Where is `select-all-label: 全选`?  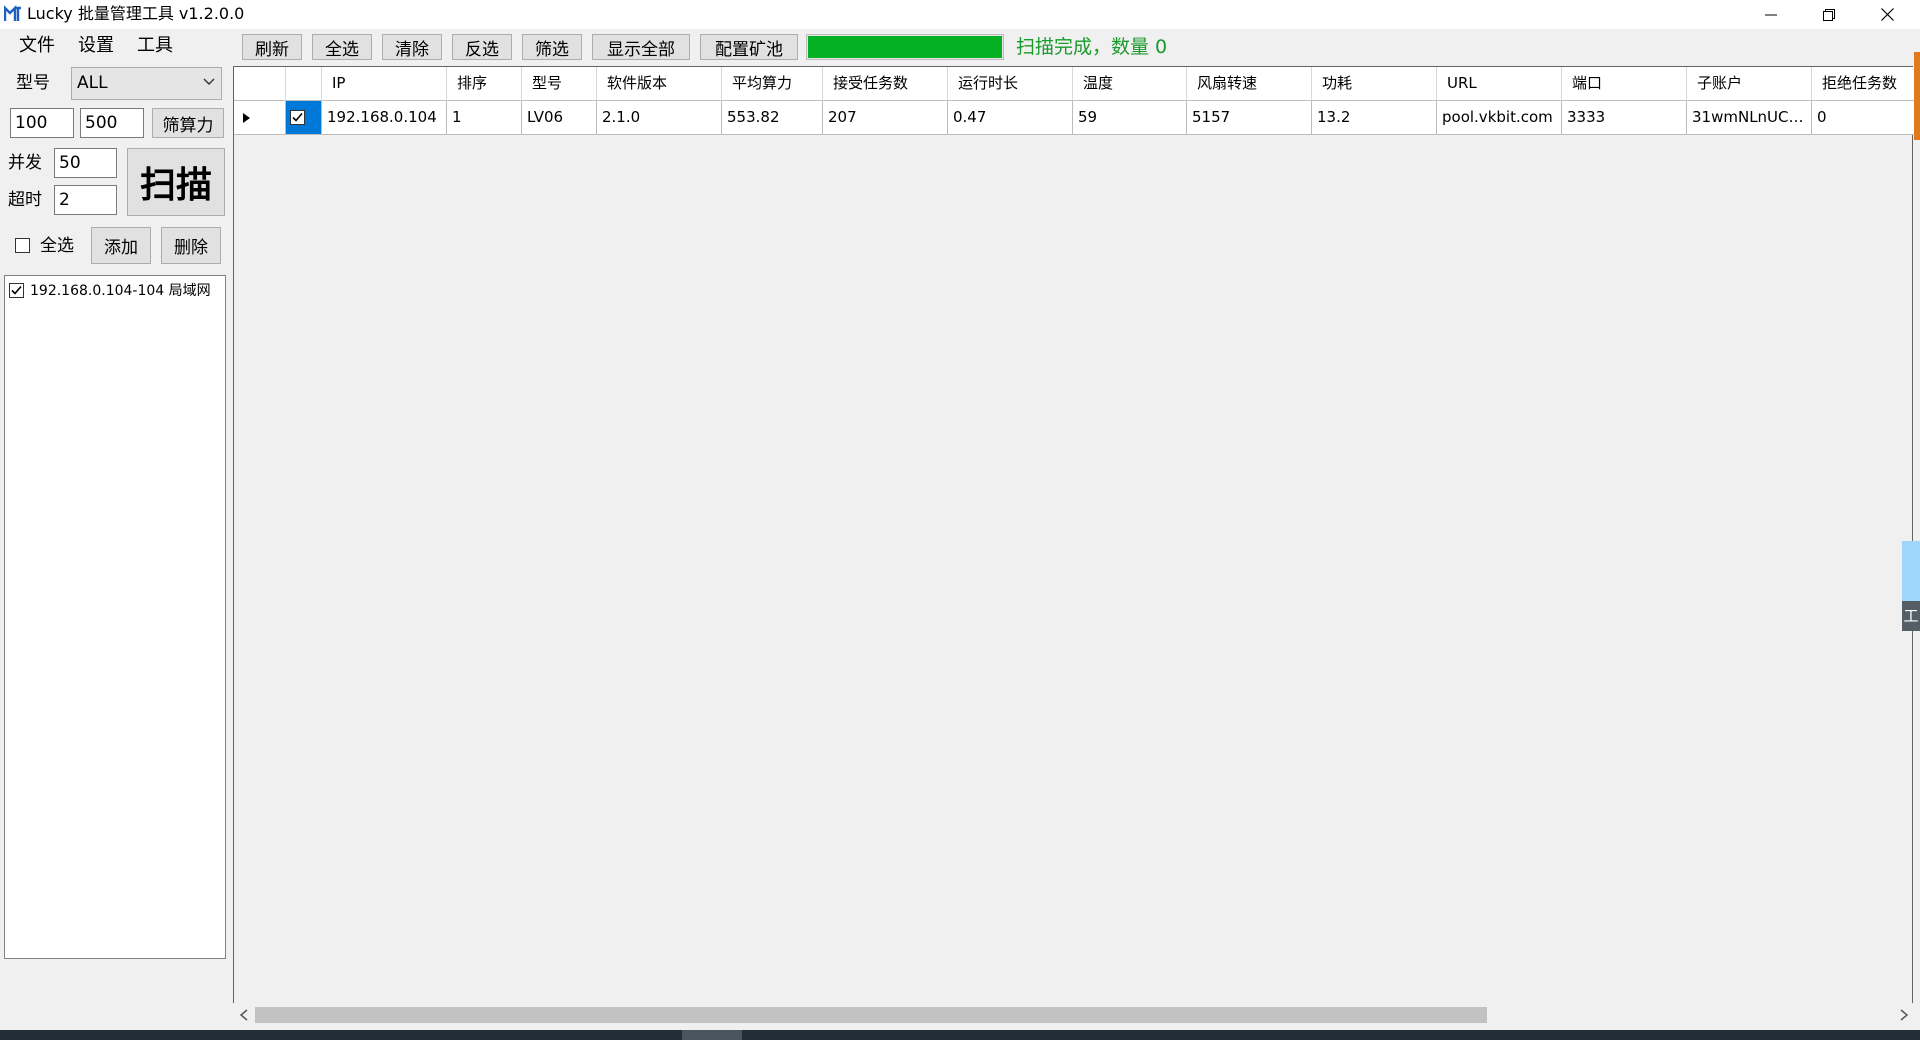 select-all-label: 全选 is located at coordinates (57, 246).